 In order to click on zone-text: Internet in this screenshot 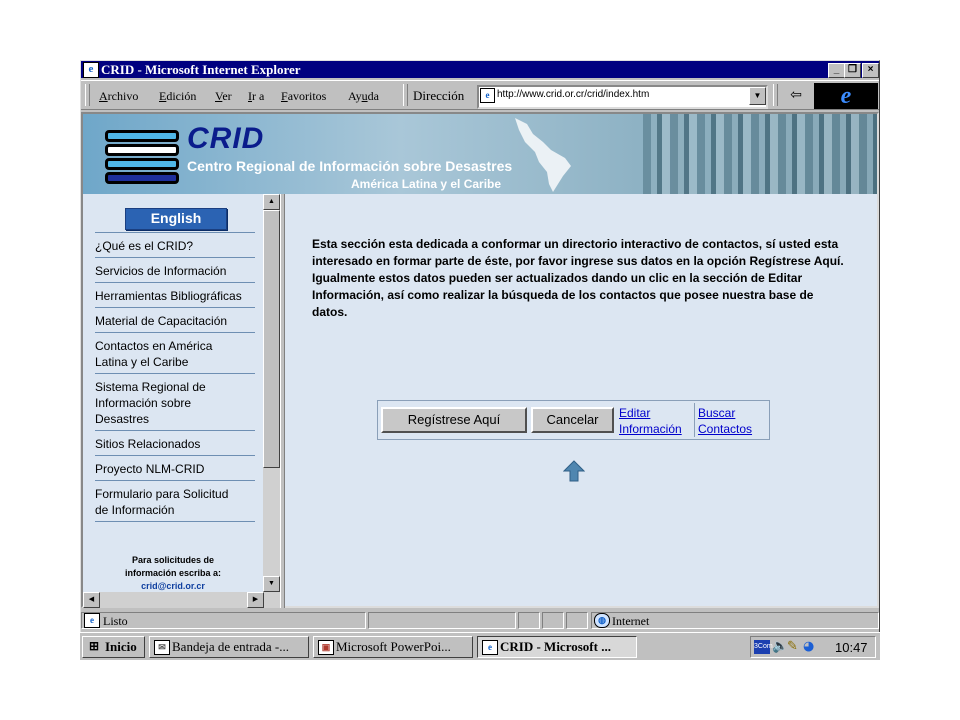, I will do `click(631, 621)`.